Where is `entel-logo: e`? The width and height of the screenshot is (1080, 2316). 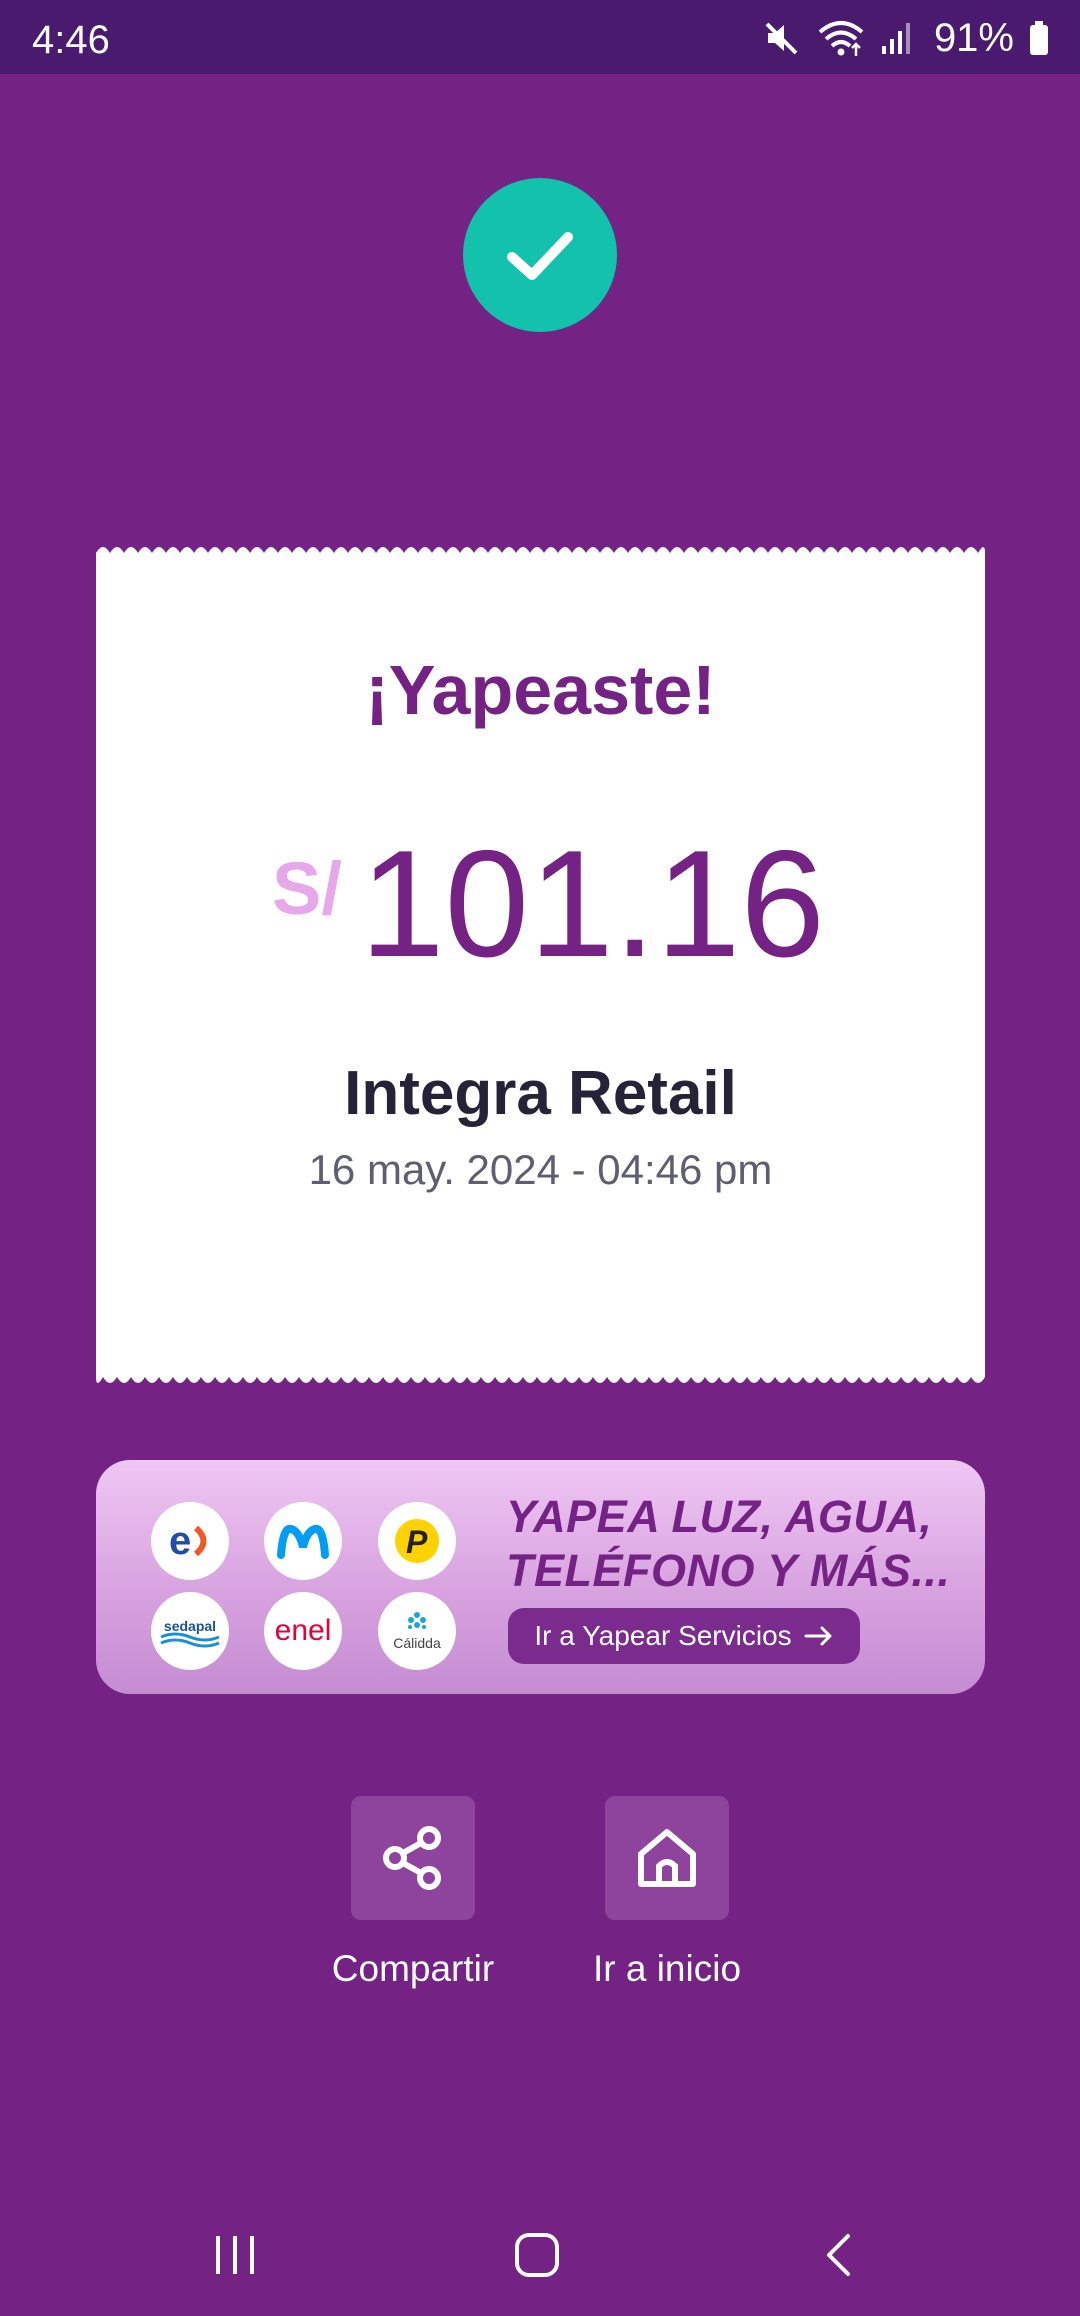 entel-logo: e is located at coordinates (190, 1541).